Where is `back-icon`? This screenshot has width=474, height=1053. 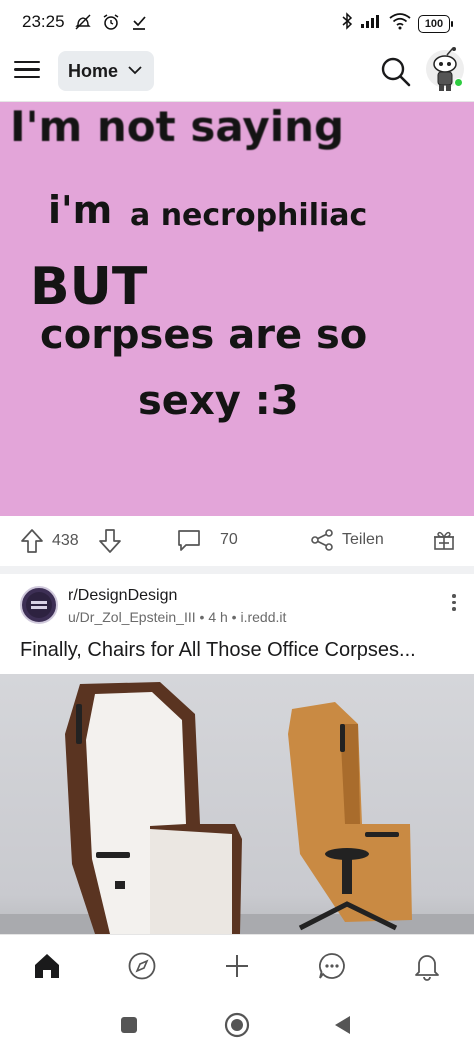
back-icon is located at coordinates (342, 1025).